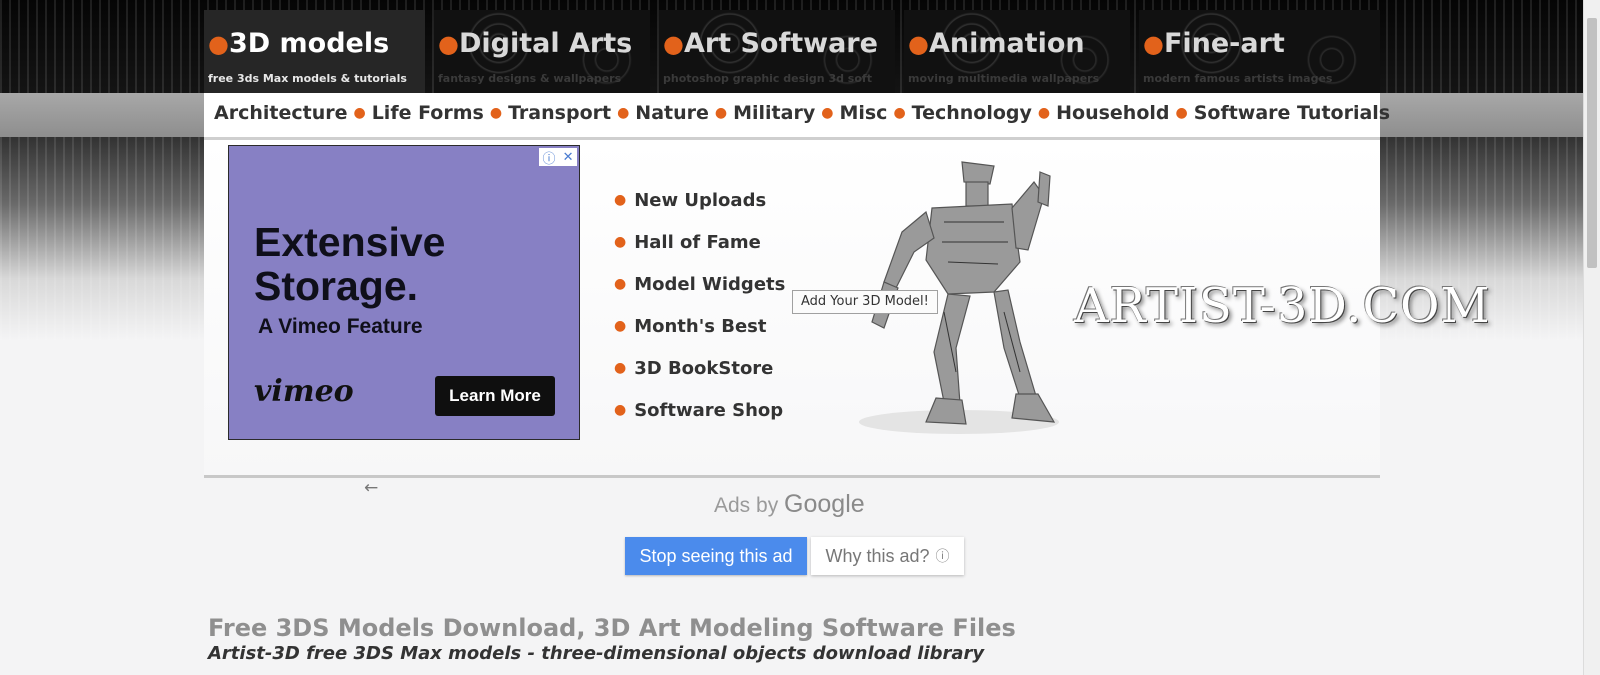 The height and width of the screenshot is (675, 1600). Describe the element at coordinates (863, 113) in the screenshot. I see `category-misc: Misc` at that location.